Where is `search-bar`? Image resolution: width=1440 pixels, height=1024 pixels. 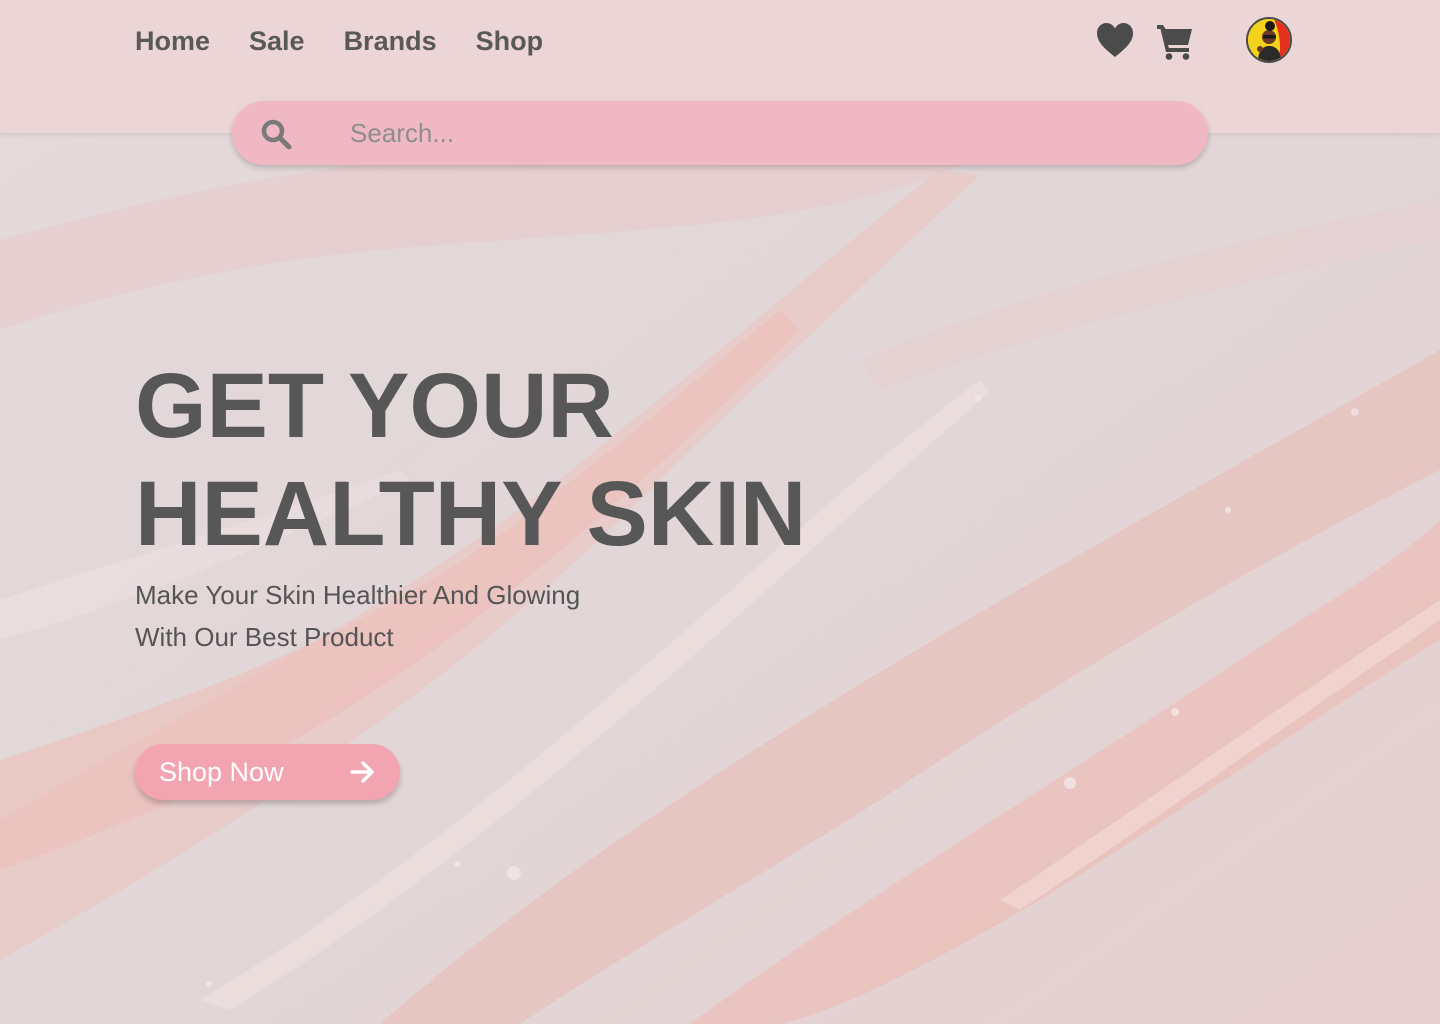 search-bar is located at coordinates (720, 133).